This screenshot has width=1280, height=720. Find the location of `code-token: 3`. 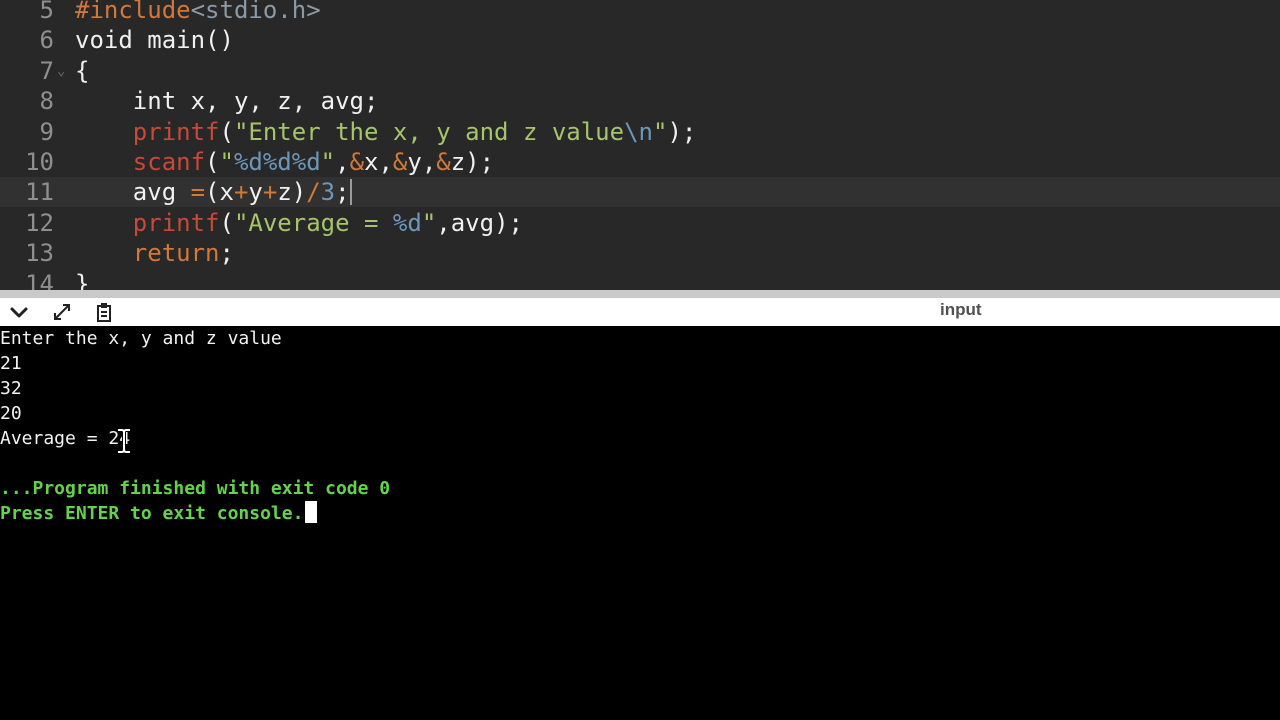

code-token: 3 is located at coordinates (328, 192).